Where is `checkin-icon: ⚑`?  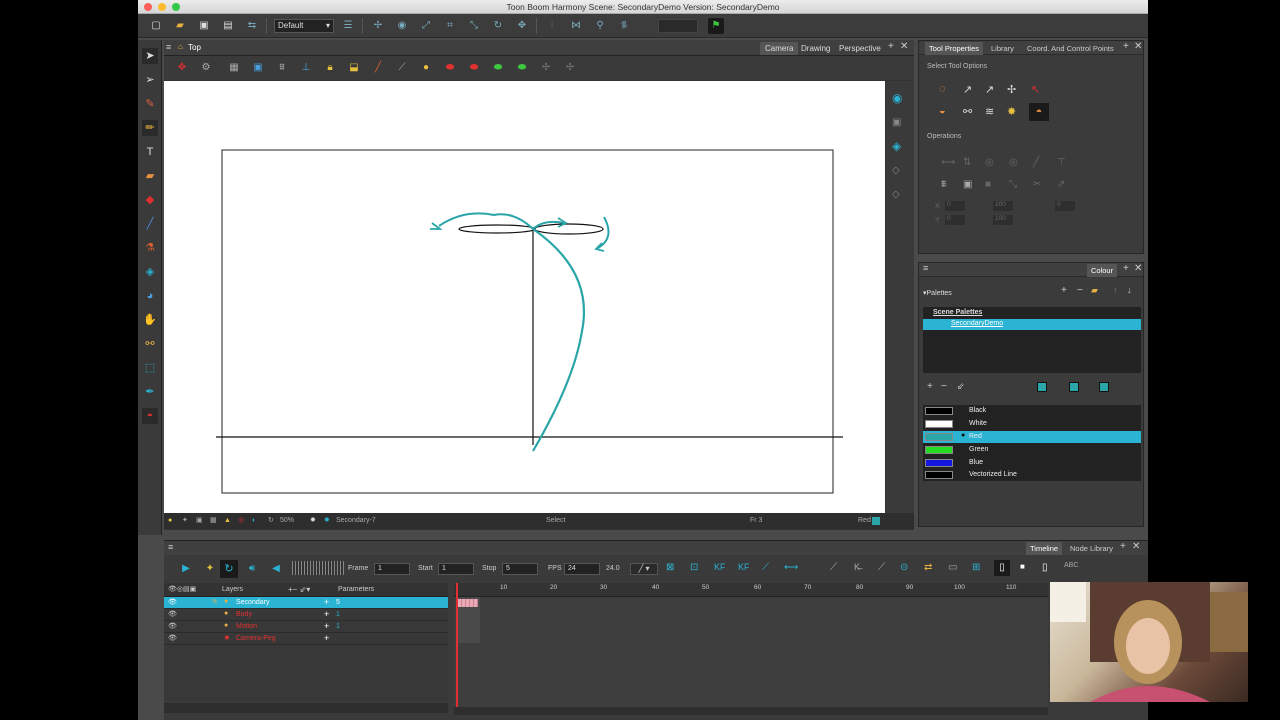
checkin-icon: ⚑ is located at coordinates (716, 26).